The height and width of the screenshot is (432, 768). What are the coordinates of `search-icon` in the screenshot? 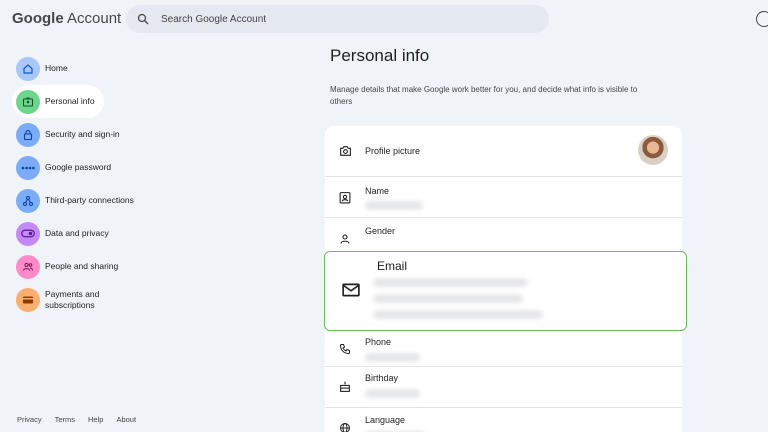 It's located at (143, 19).